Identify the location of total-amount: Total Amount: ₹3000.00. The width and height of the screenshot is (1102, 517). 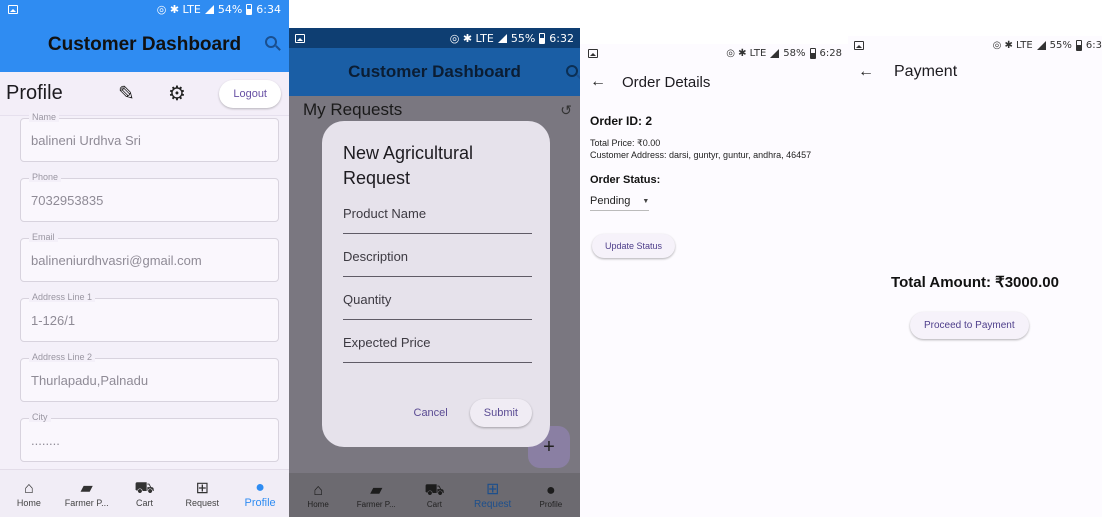
(975, 282).